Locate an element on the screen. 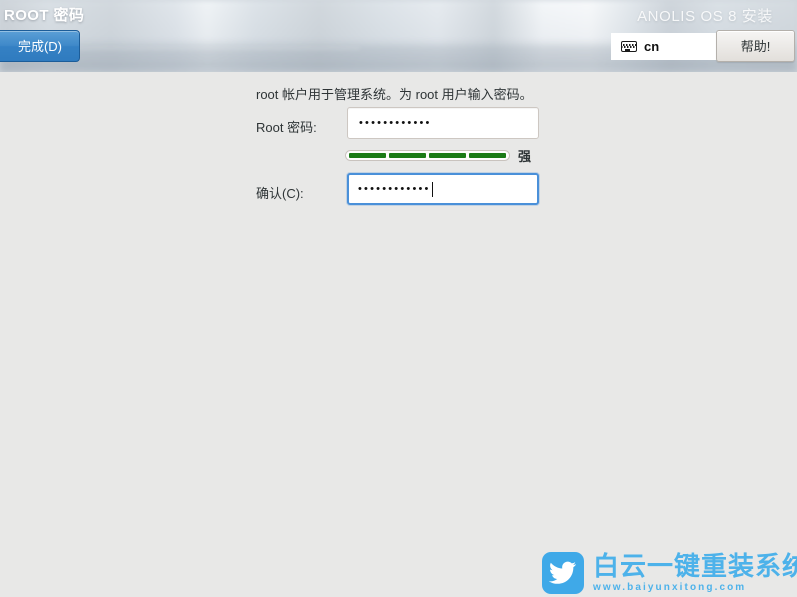  watermark: 白云一键重装系统 www.baiyunxitong.com is located at coordinates (669, 573).